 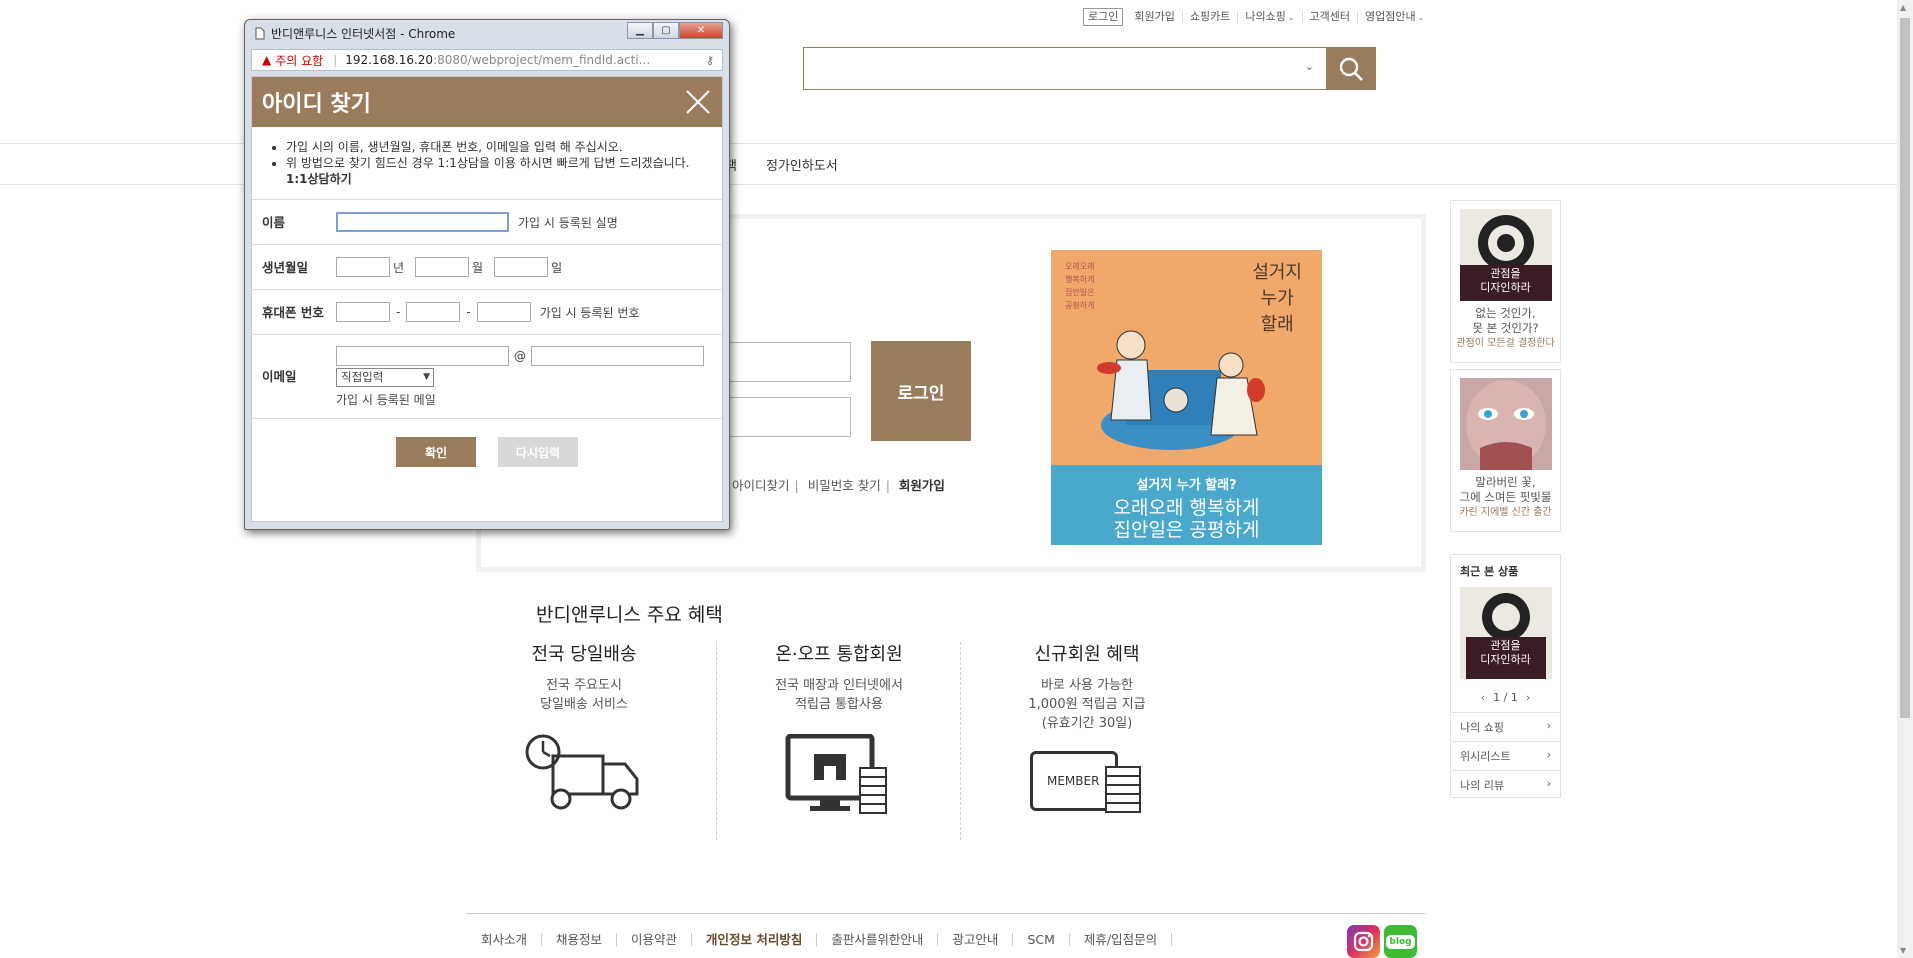 What do you see at coordinates (1505, 512) in the screenshot?
I see `caption-line: 카린 지에벨 신간 출간` at bounding box center [1505, 512].